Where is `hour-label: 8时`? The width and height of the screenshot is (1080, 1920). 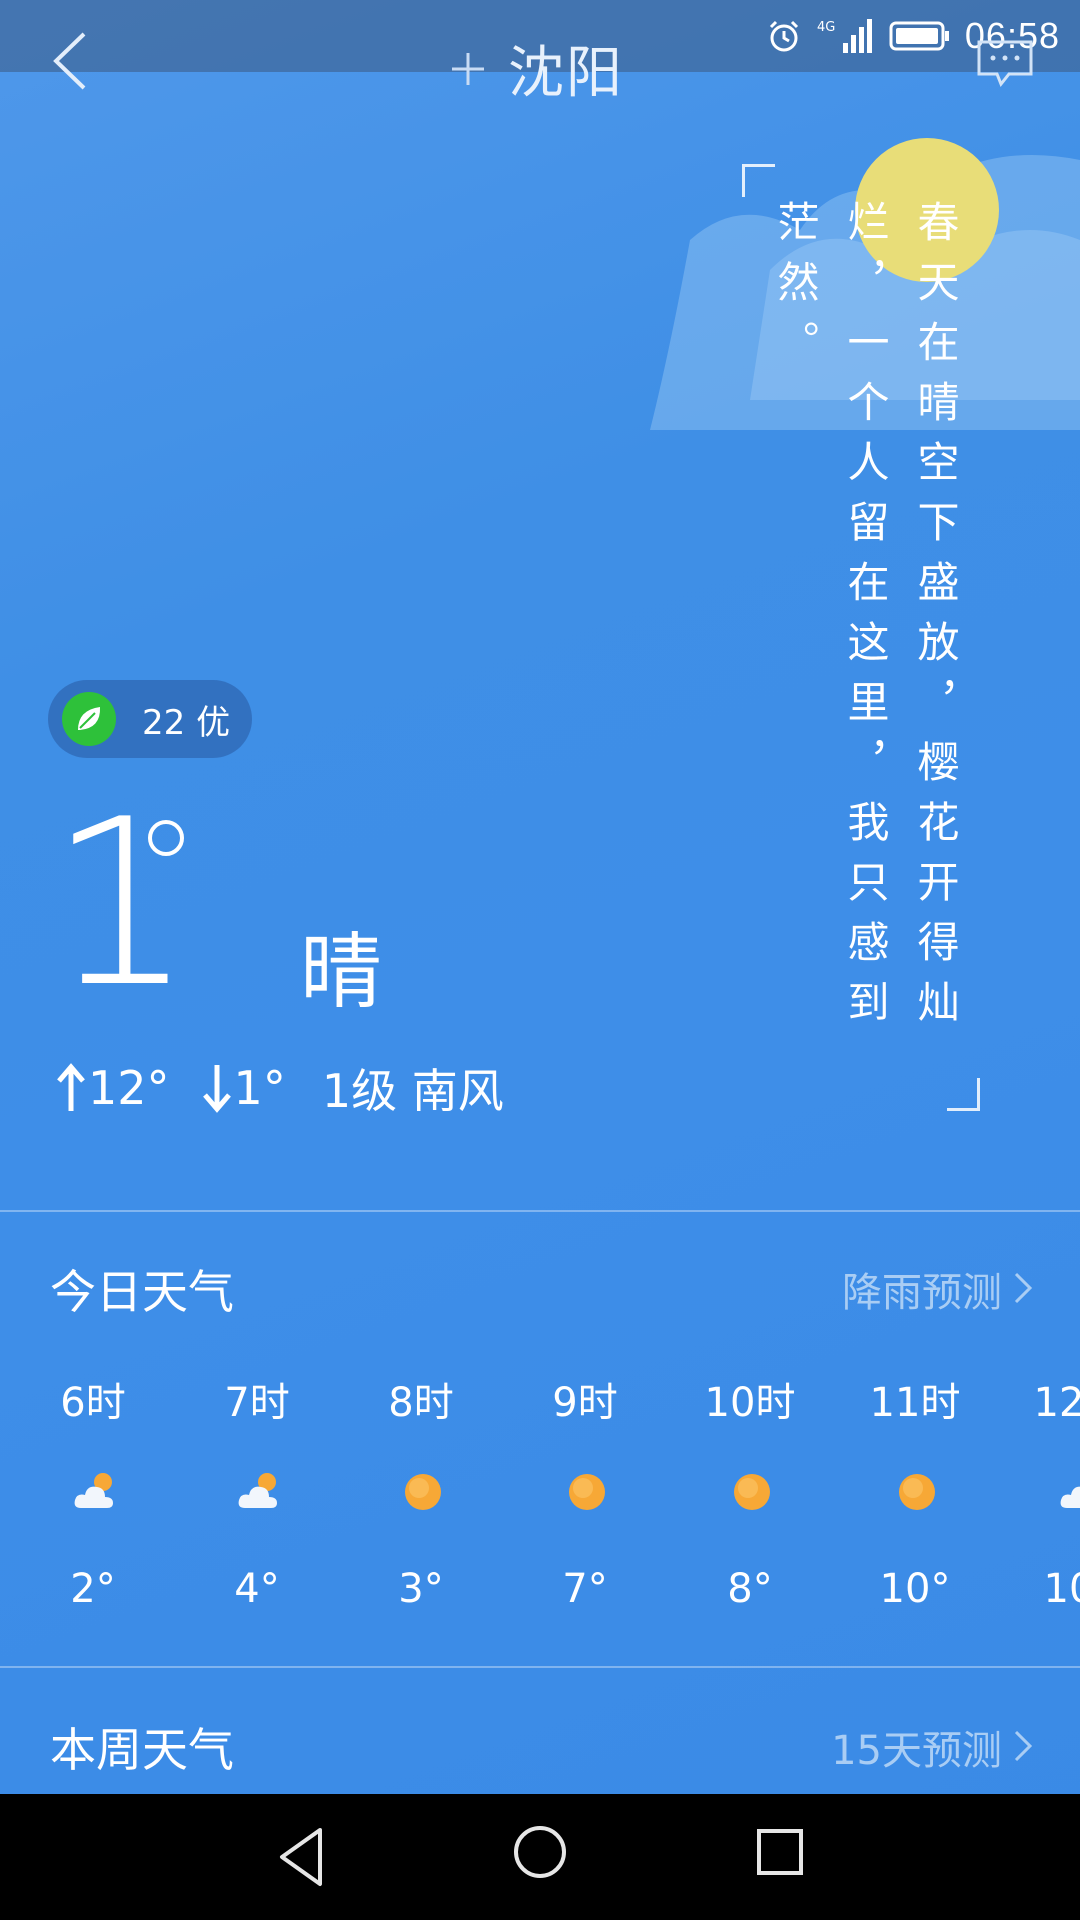
hour-label: 8时 is located at coordinates (421, 1403).